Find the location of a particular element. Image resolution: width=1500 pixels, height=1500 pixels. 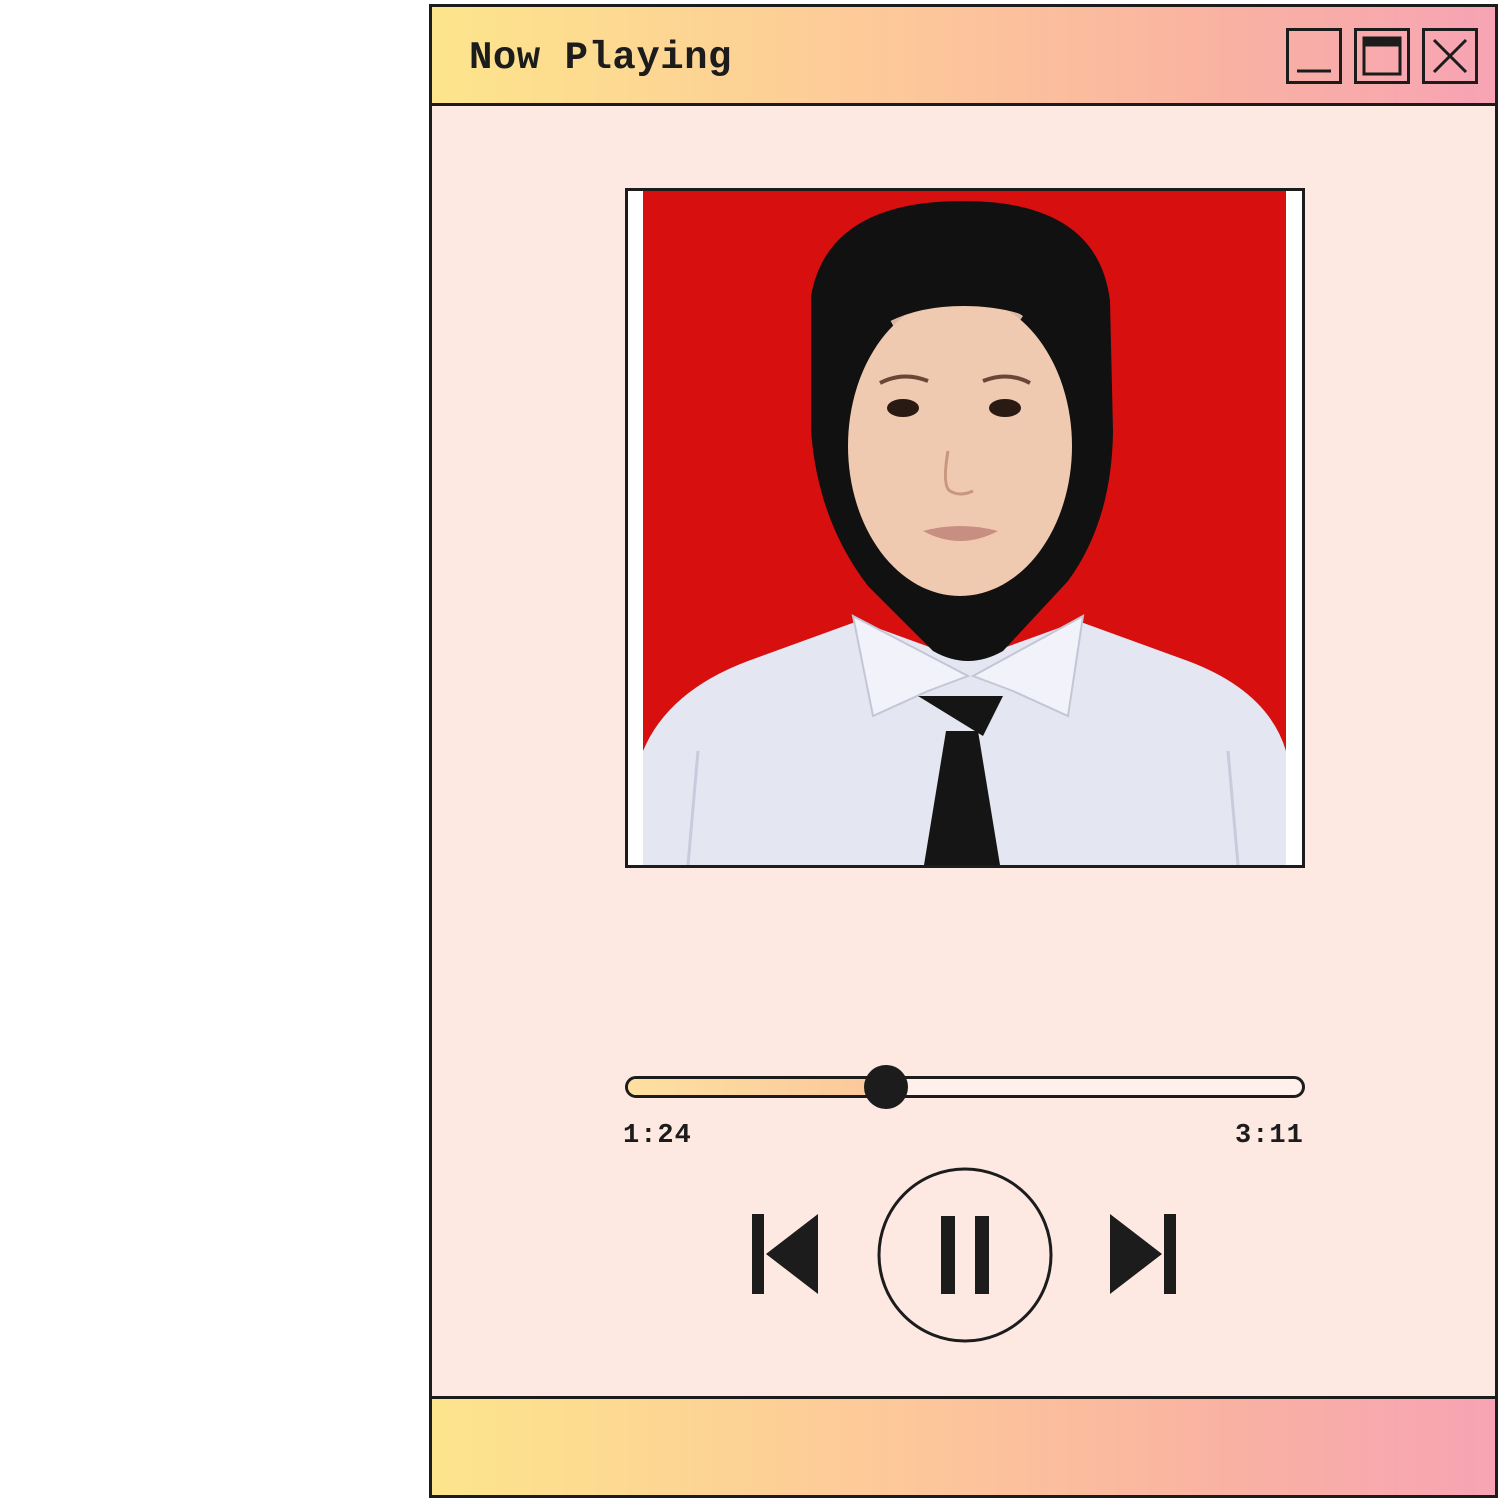

maximize-icon is located at coordinates (1382, 56).